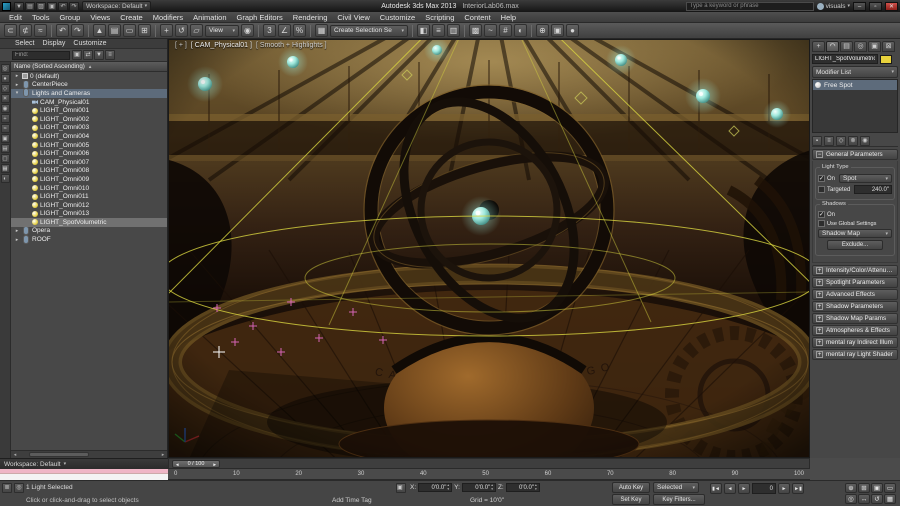 The image size is (900, 506). What do you see at coordinates (749, 6) in the screenshot?
I see `help-search-input` at bounding box center [749, 6].